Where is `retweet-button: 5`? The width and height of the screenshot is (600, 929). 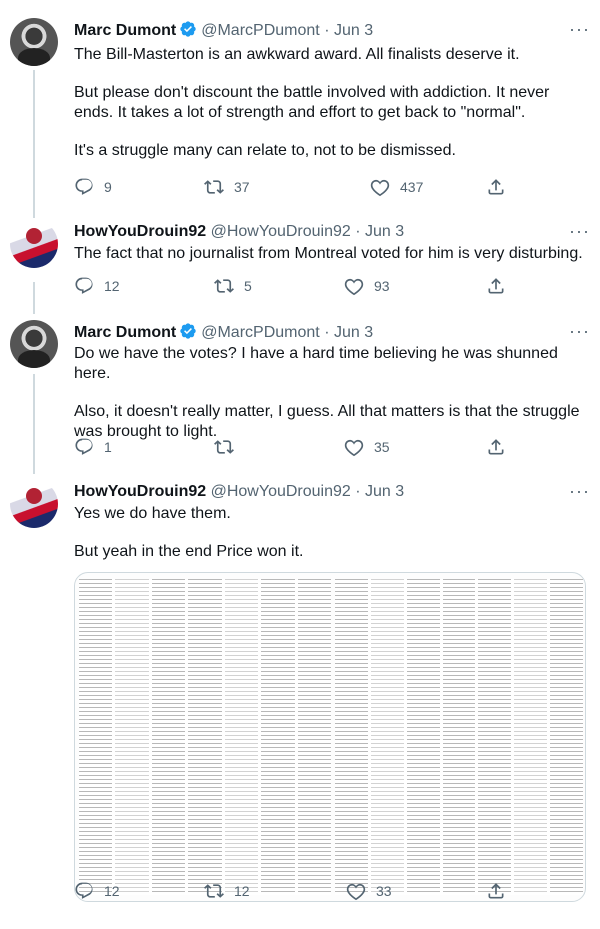 retweet-button: 5 is located at coordinates (233, 286).